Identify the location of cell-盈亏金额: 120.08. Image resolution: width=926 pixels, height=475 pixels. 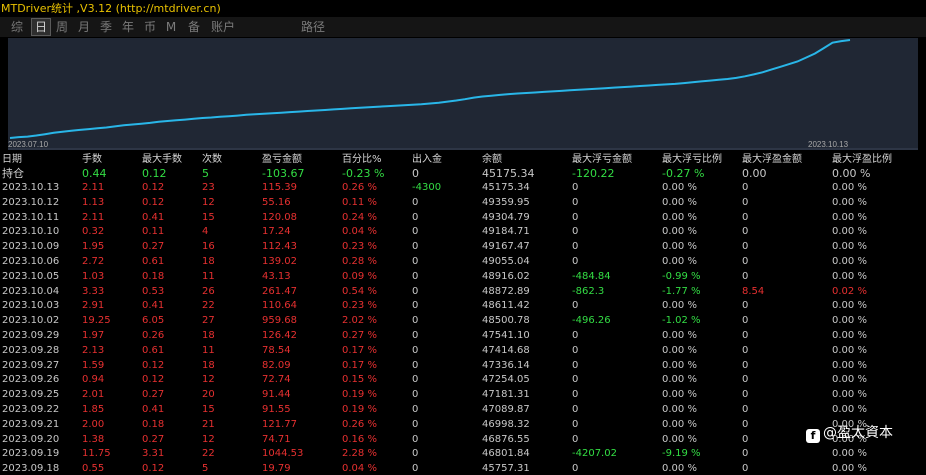
(279, 217).